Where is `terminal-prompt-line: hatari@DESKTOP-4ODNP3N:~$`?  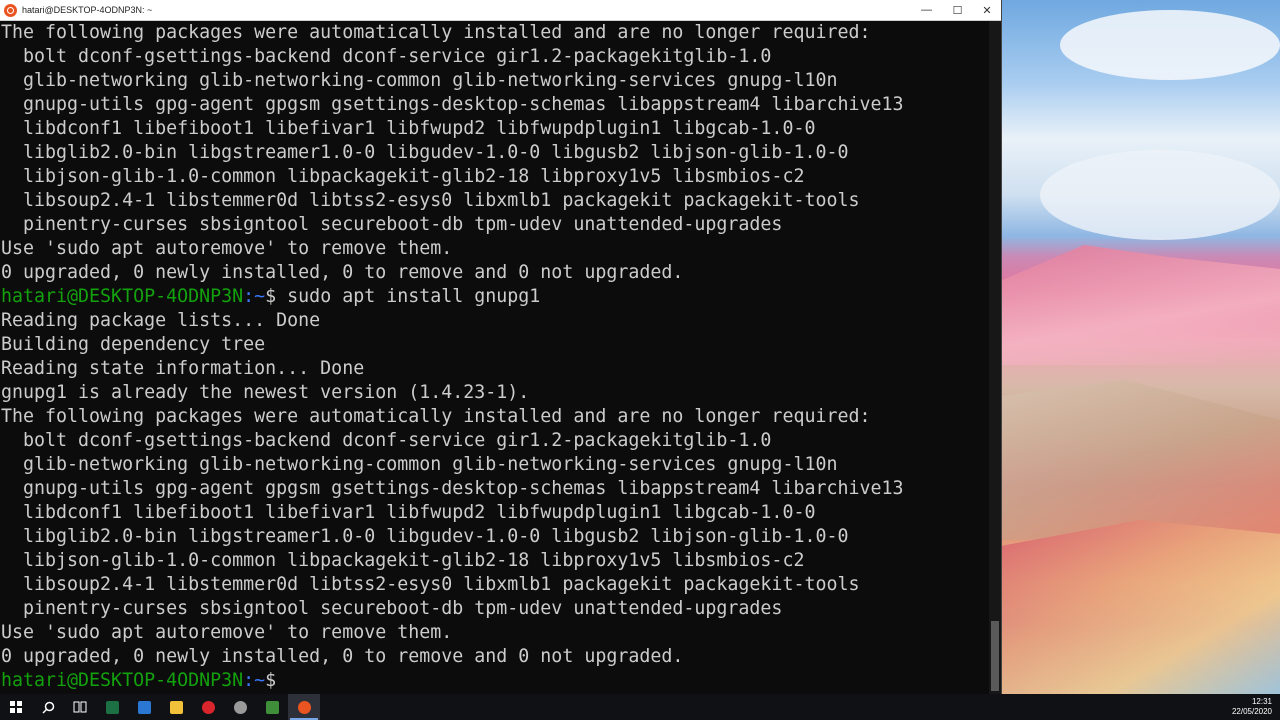
terminal-prompt-line: hatari@DESKTOP-4ODNP3N:~$ is located at coordinates (495, 681).